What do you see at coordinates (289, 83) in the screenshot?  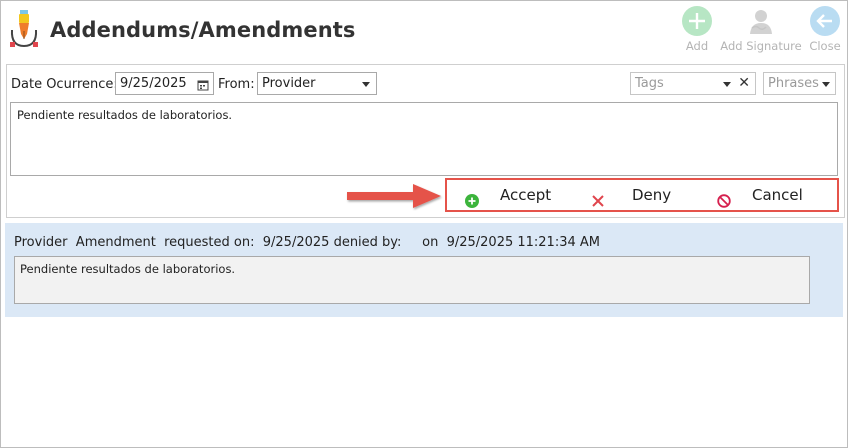 I see `from-value: Provider` at bounding box center [289, 83].